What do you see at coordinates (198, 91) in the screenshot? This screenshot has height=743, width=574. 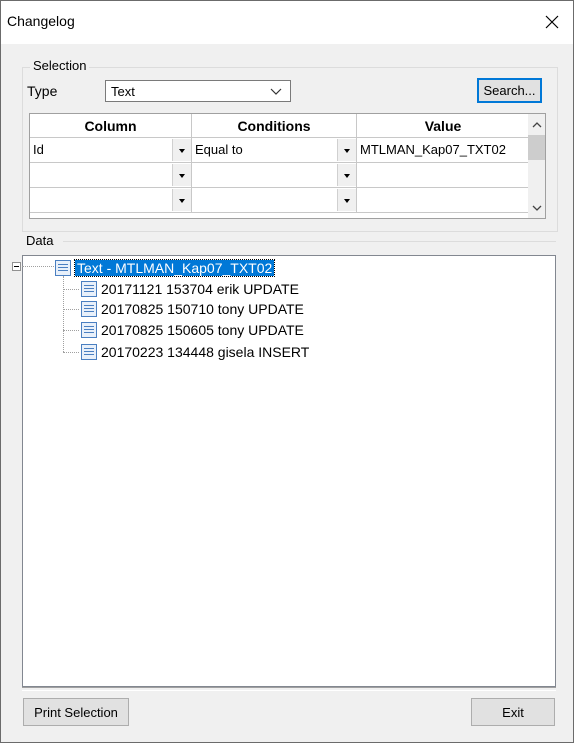 I see `type-select: Text` at bounding box center [198, 91].